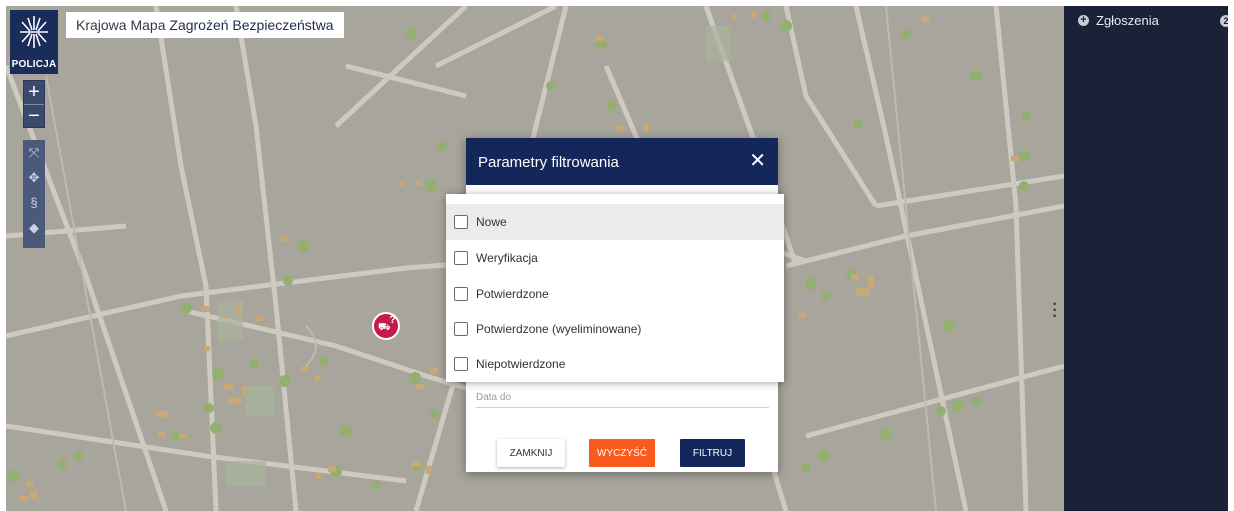 The width and height of the screenshot is (1234, 511). What do you see at coordinates (622, 398) in the screenshot?
I see `date-to-field` at bounding box center [622, 398].